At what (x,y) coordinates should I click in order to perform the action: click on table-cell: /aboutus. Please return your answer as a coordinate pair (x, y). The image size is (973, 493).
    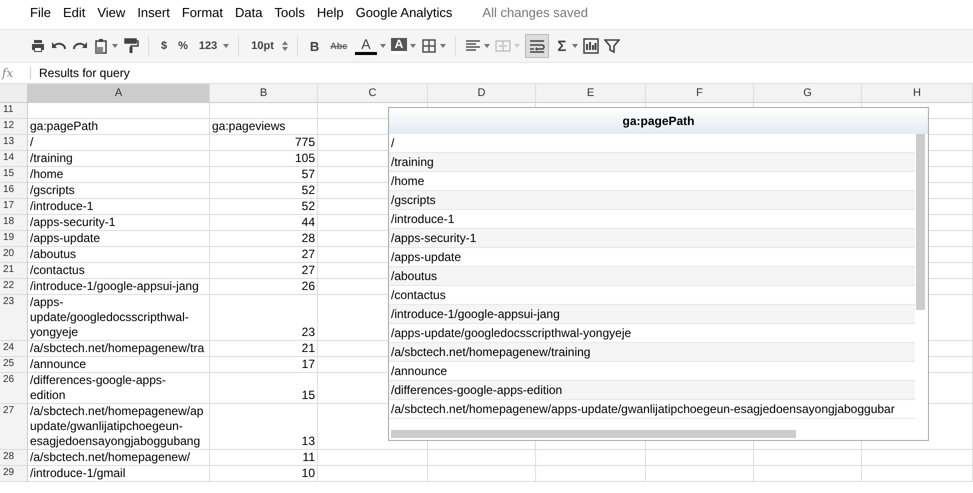
    Looking at the image, I should click on (652, 276).